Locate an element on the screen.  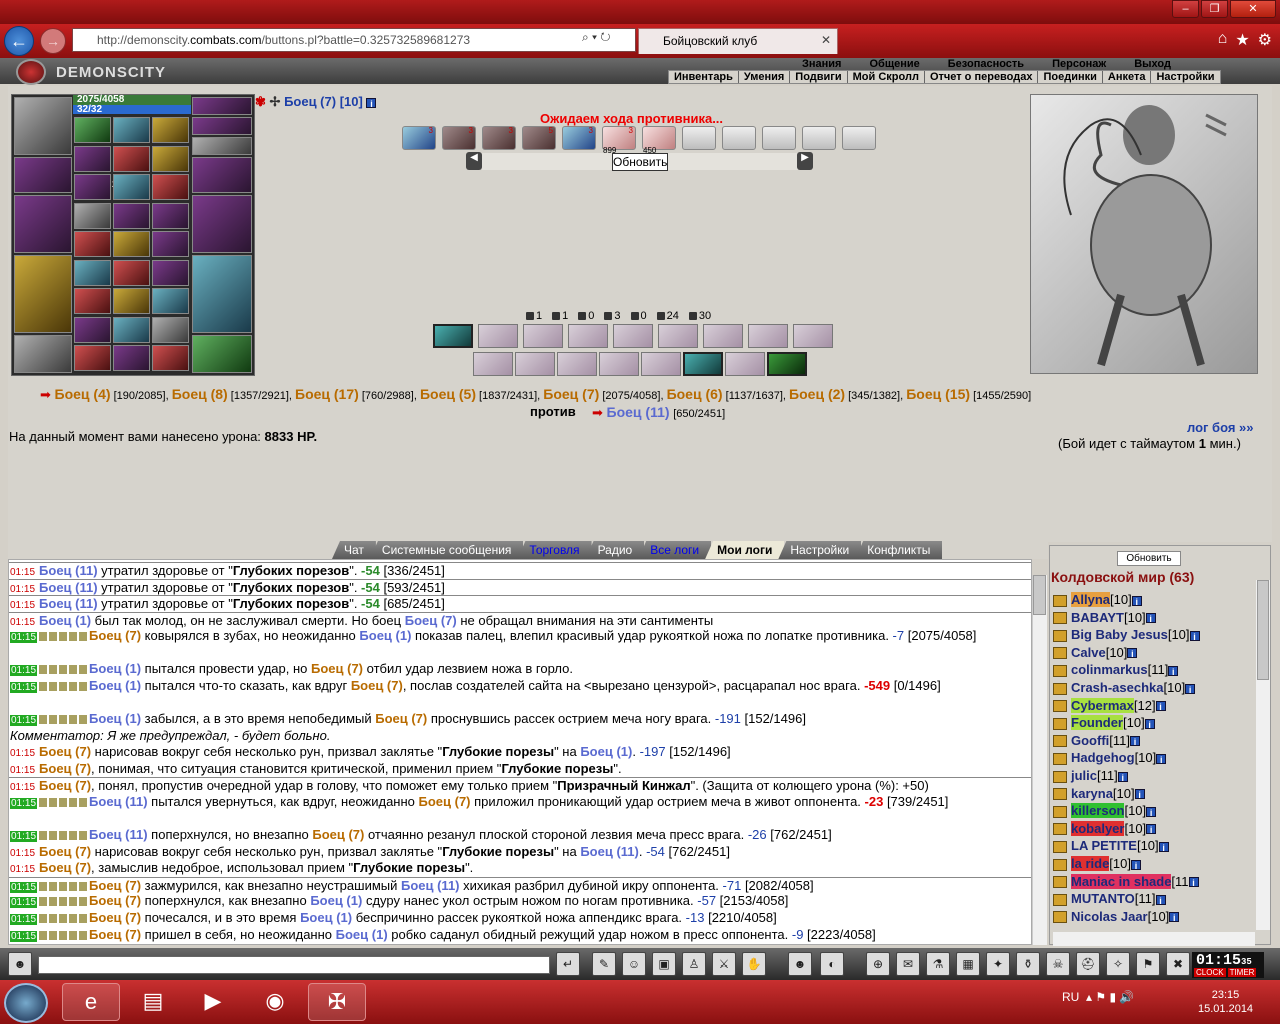
armor-slot is located at coordinates (43, 294).